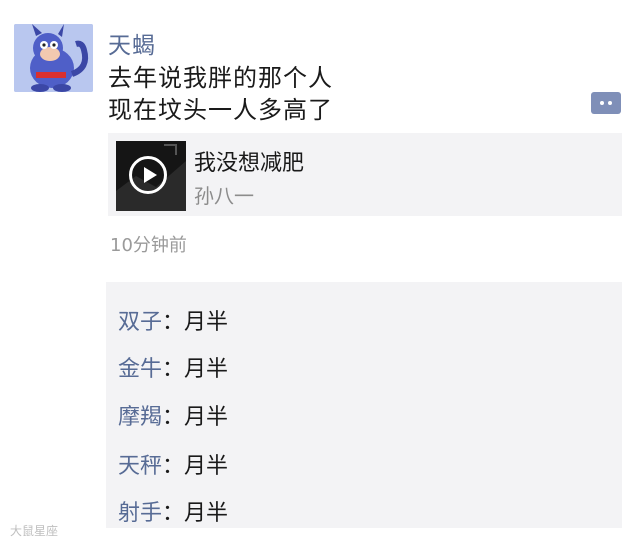 Image resolution: width=640 pixels, height=544 pixels. Describe the element at coordinates (34, 531) in the screenshot. I see `watermark: 大鼠星座` at that location.